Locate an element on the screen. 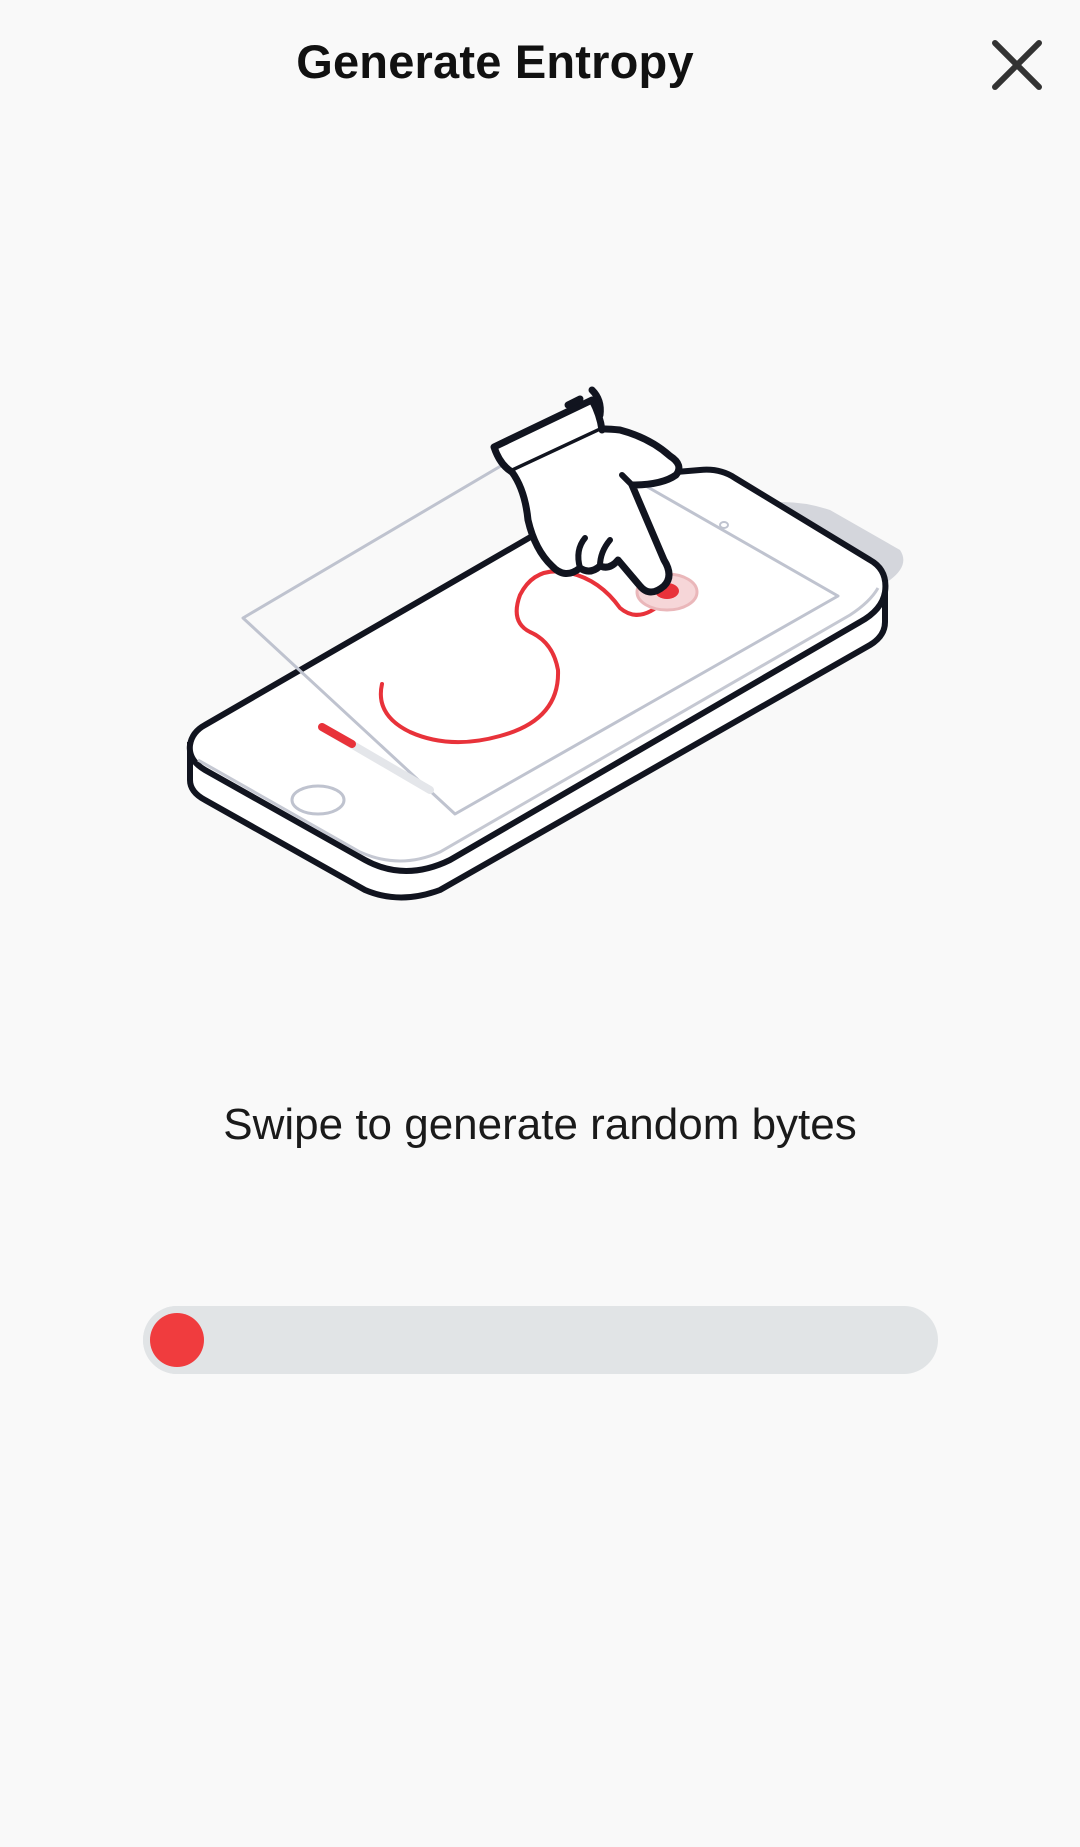 This screenshot has height=1847, width=1080. close-button is located at coordinates (1017, 65).